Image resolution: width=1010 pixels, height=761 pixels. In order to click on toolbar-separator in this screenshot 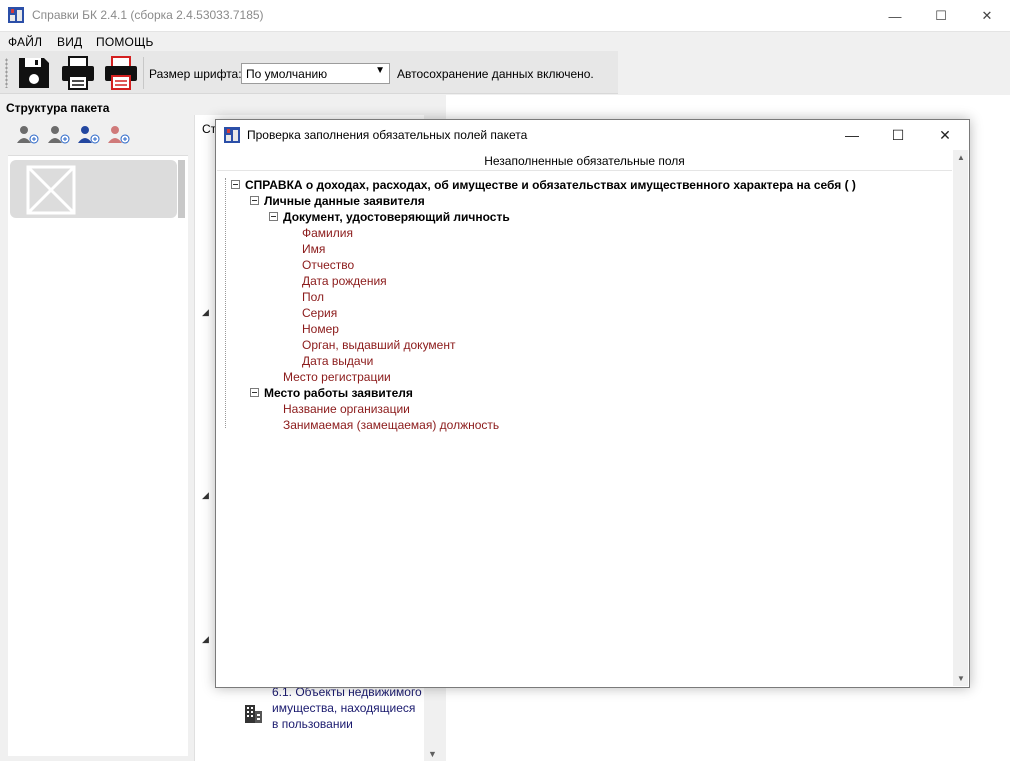, I will do `click(143, 73)`.